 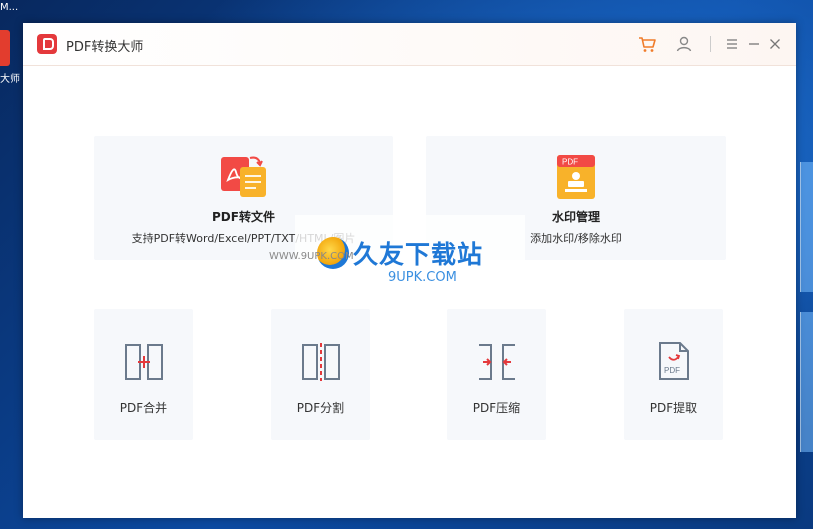 I want to click on menu-icon, so click(x=732, y=44).